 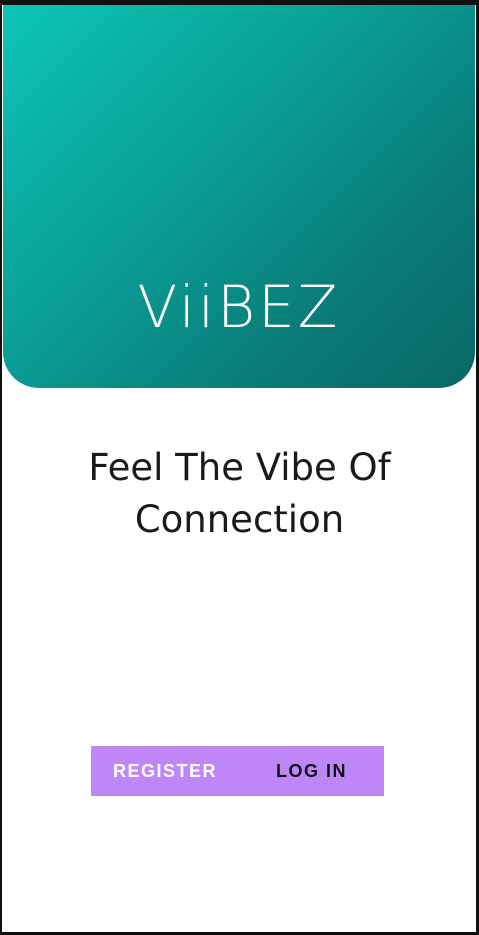 I want to click on frame-border-left, so click(x=1, y=467).